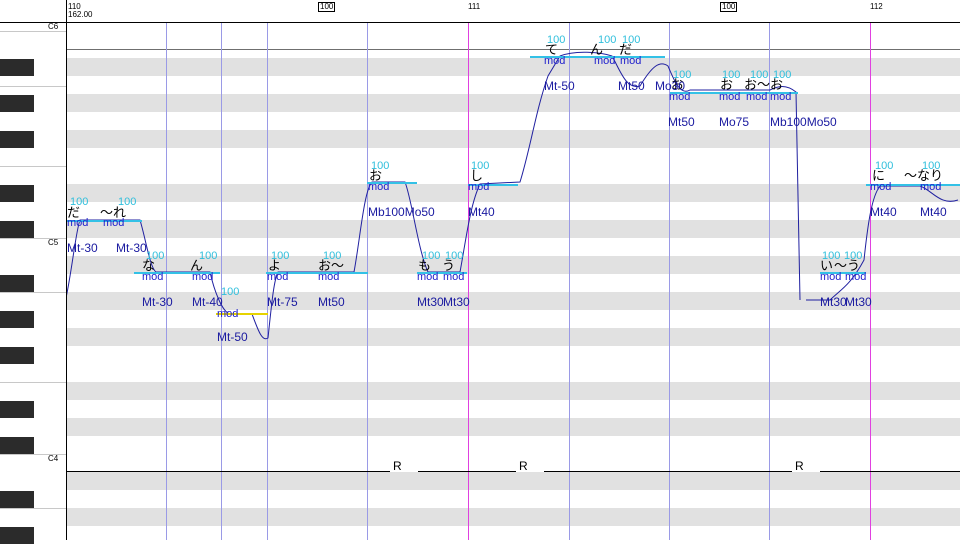  I want to click on note-effect: Mt-40, so click(207, 302).